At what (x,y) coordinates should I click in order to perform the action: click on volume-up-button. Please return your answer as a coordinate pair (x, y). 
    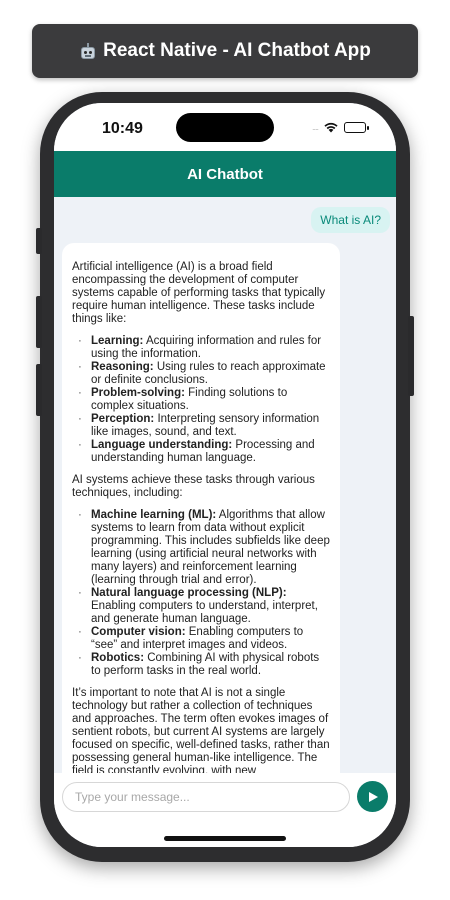
    Looking at the image, I should click on (39, 322).